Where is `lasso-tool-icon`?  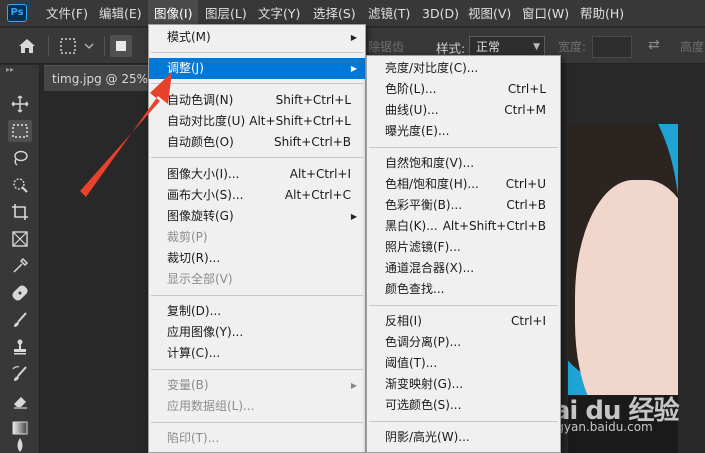 lasso-tool-icon is located at coordinates (20, 158).